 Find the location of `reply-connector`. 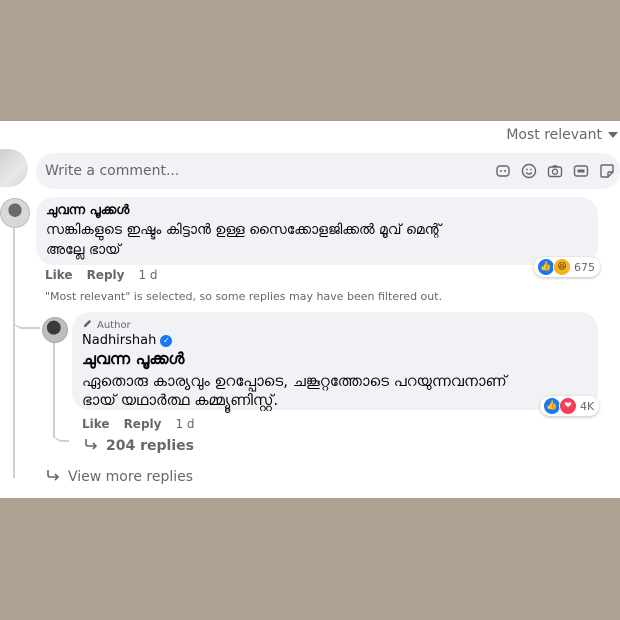

reply-connector is located at coordinates (26, 314).